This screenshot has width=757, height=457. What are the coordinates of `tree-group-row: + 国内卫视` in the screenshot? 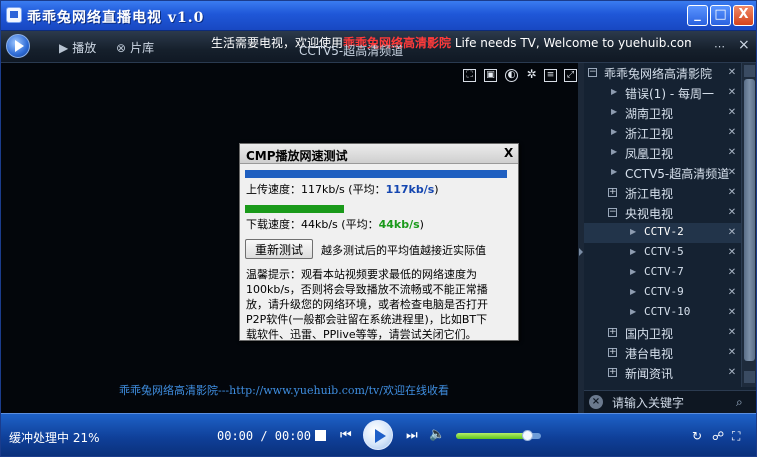 It's located at (662, 333).